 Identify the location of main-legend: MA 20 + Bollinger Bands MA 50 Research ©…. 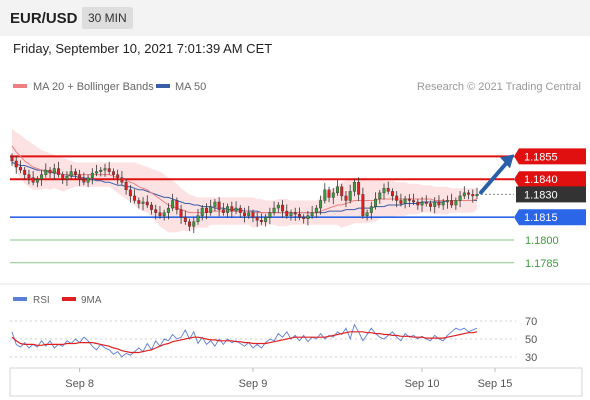
(297, 87).